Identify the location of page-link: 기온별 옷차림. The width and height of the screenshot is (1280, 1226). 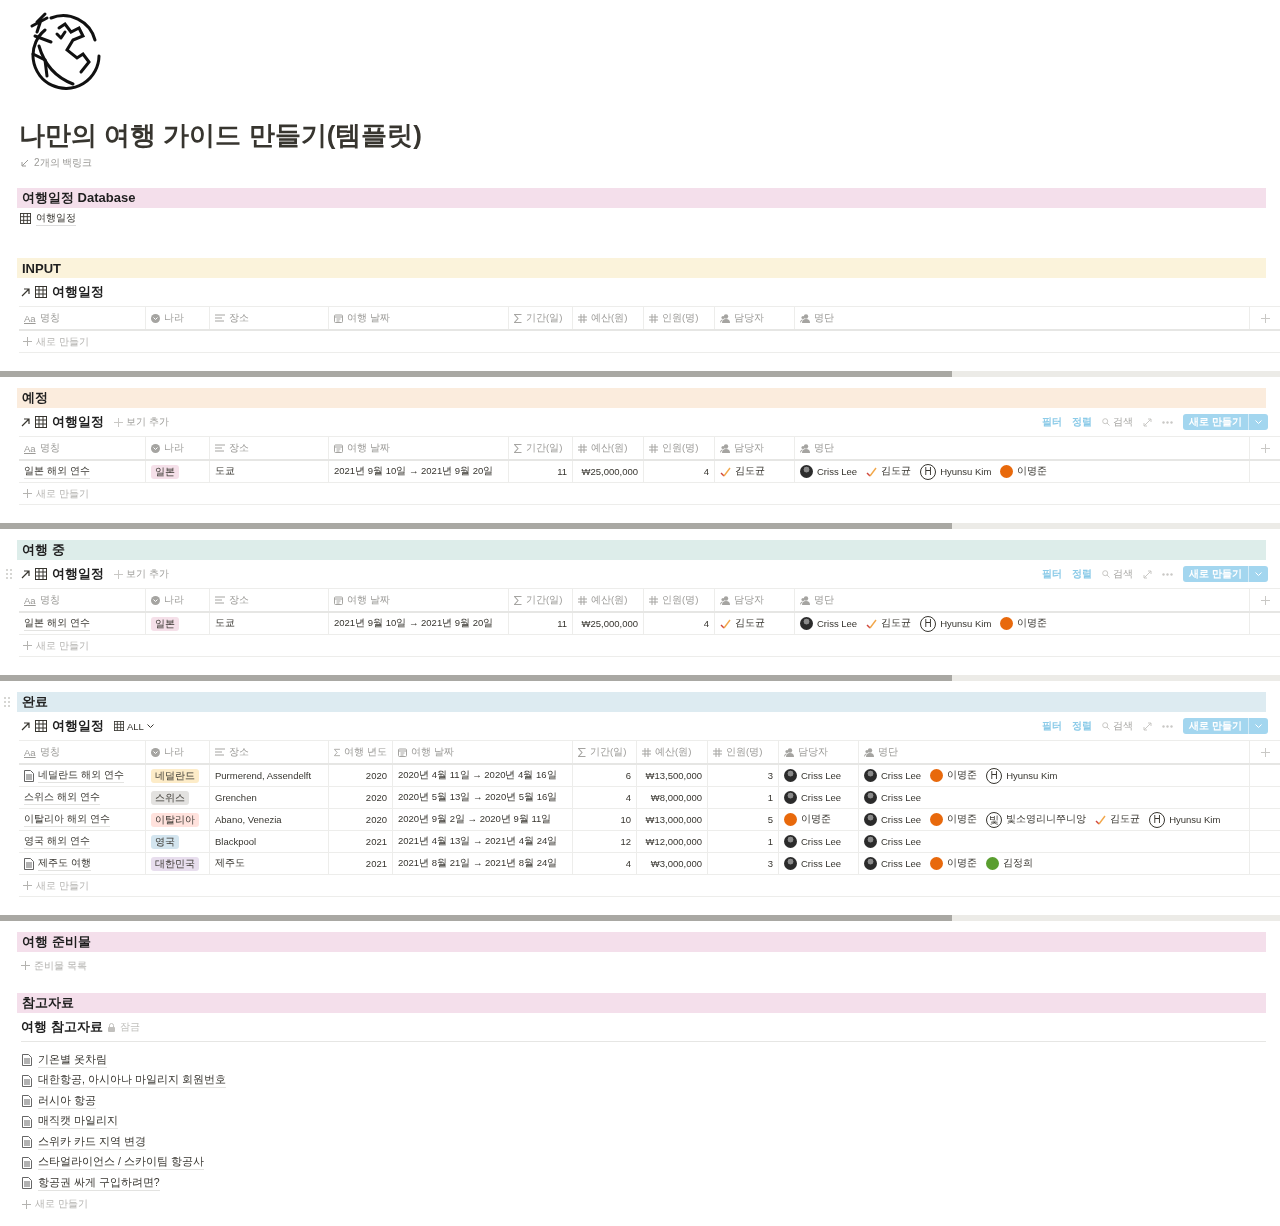
(72, 1060).